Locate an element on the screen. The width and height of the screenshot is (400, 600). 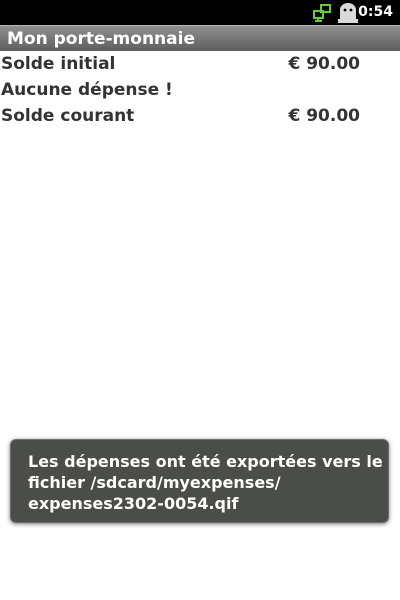
status-bar: 0:54 is located at coordinates (200, 12).